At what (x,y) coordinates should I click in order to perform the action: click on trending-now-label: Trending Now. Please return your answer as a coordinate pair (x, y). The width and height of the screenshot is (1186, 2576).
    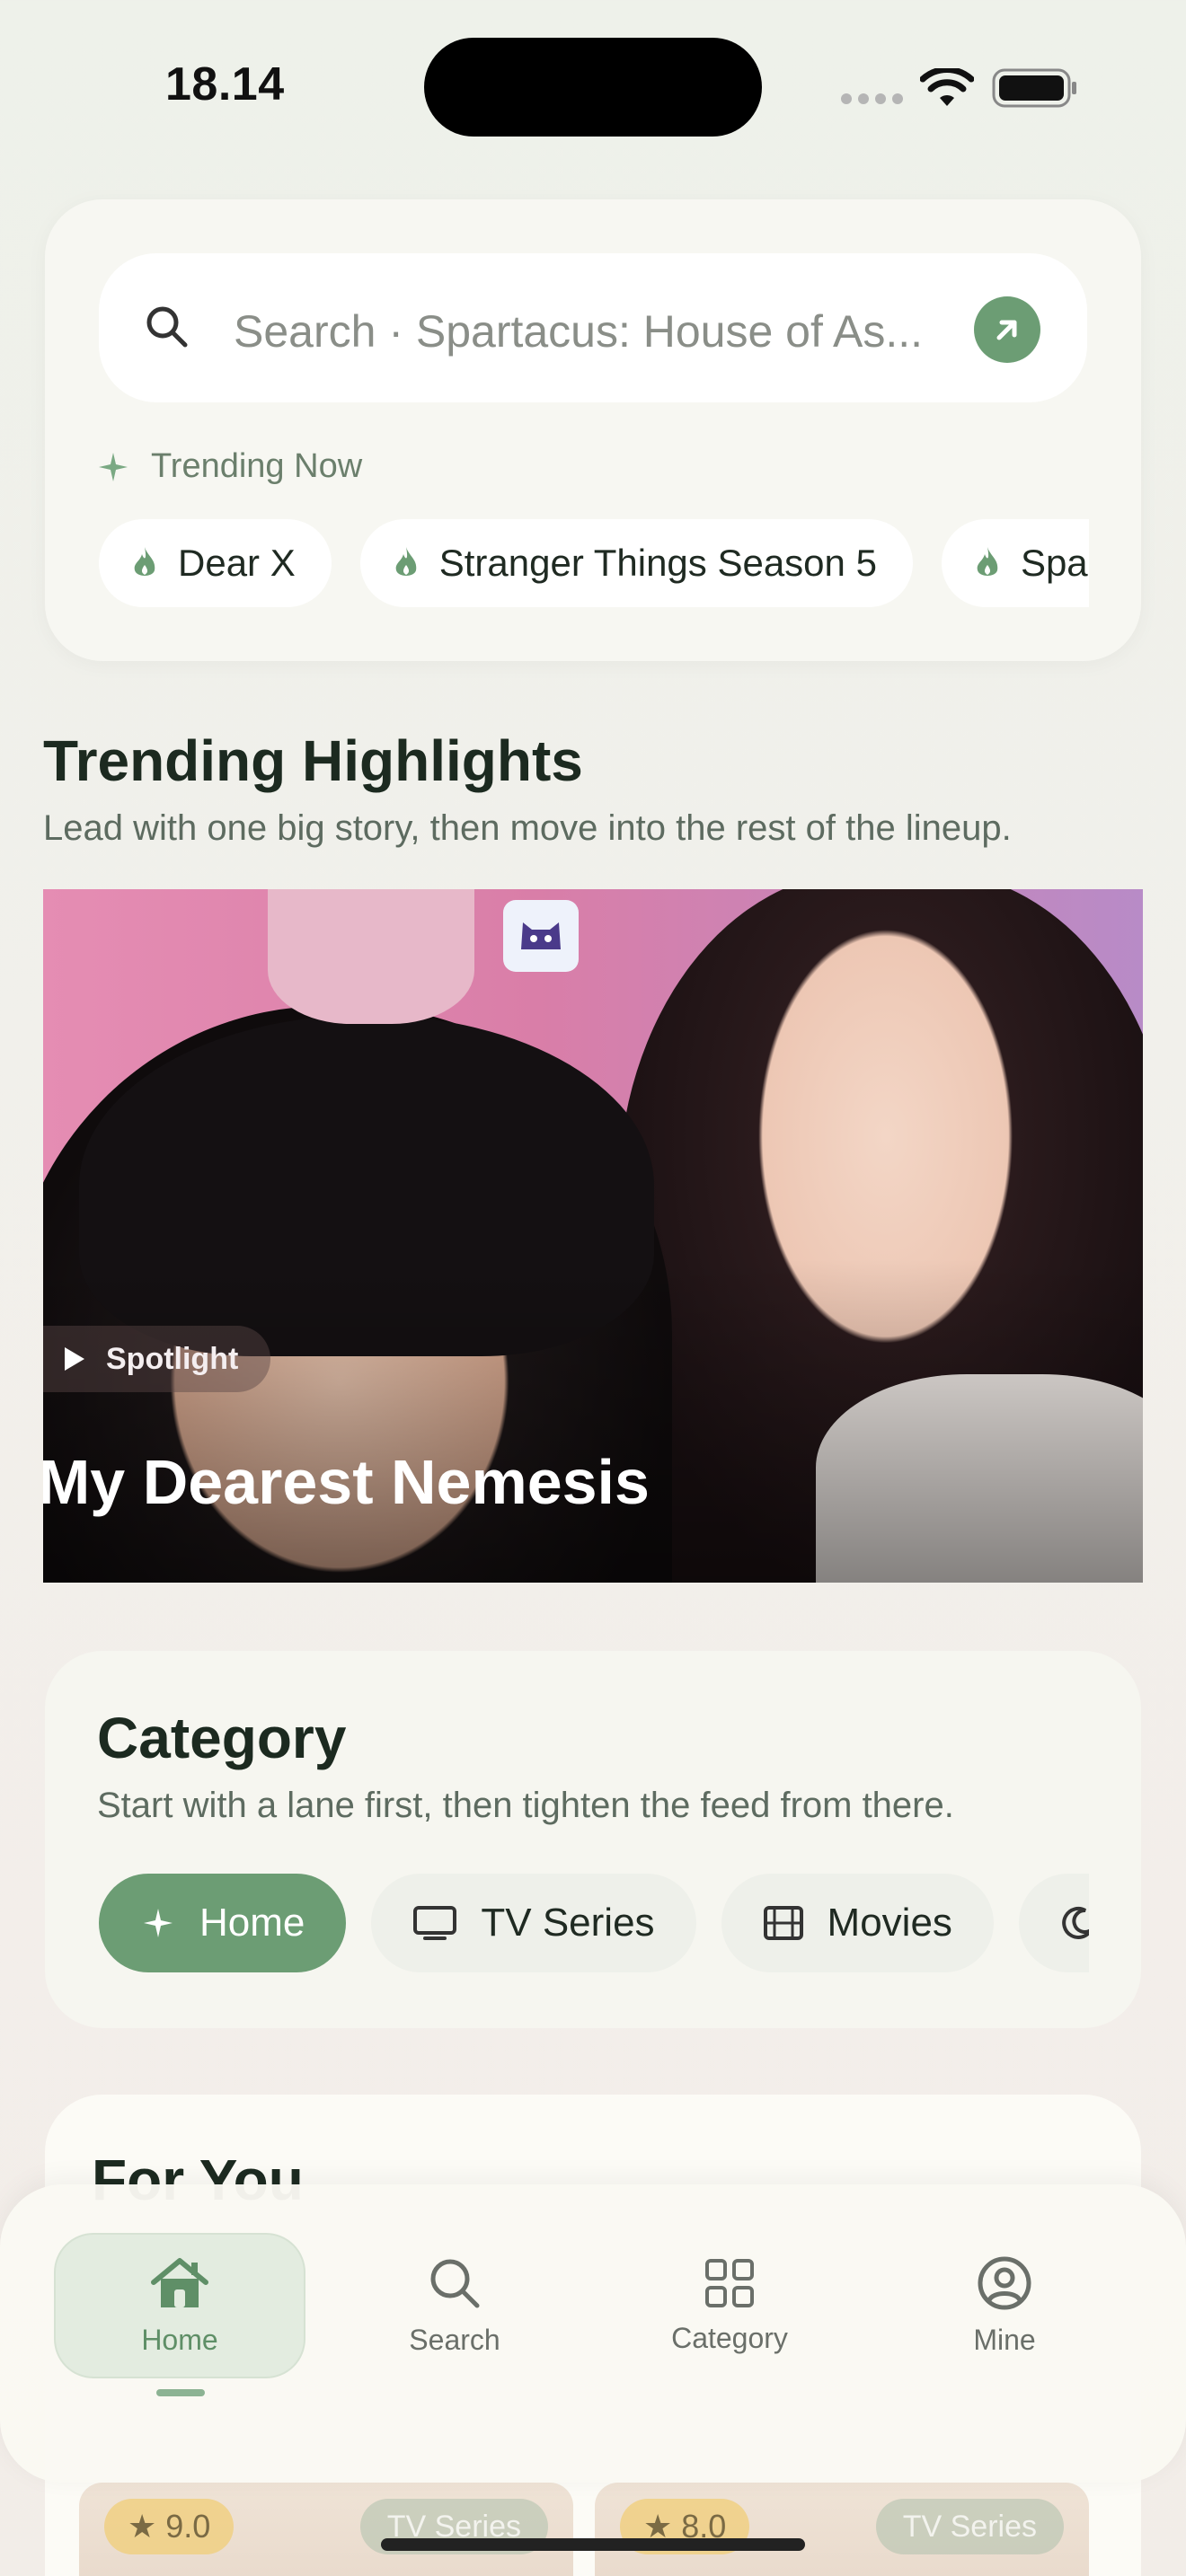
    Looking at the image, I should click on (257, 466).